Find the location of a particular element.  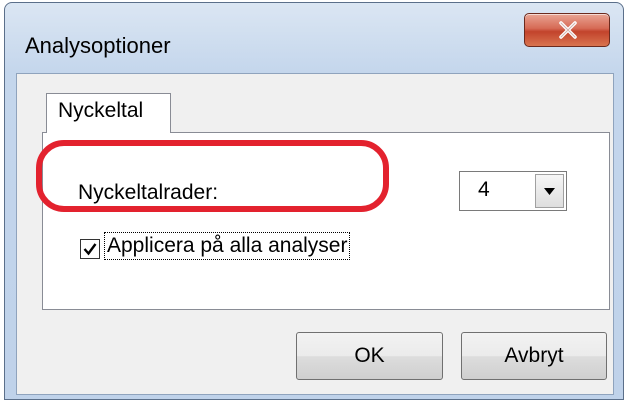

dropdown-button is located at coordinates (549, 191).